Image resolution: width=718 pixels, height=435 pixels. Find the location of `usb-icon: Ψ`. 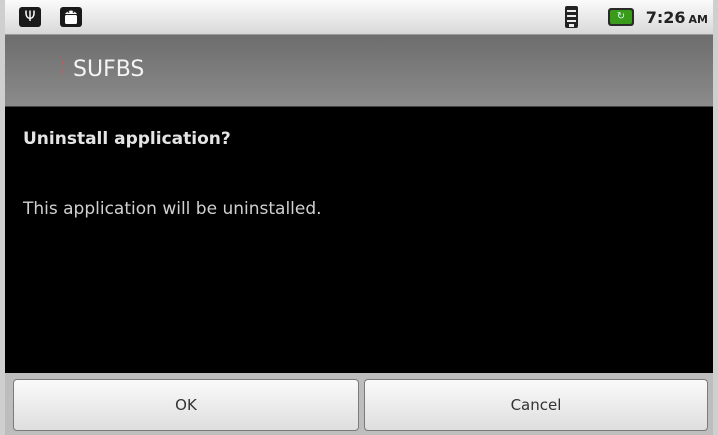

usb-icon: Ψ is located at coordinates (30, 17).